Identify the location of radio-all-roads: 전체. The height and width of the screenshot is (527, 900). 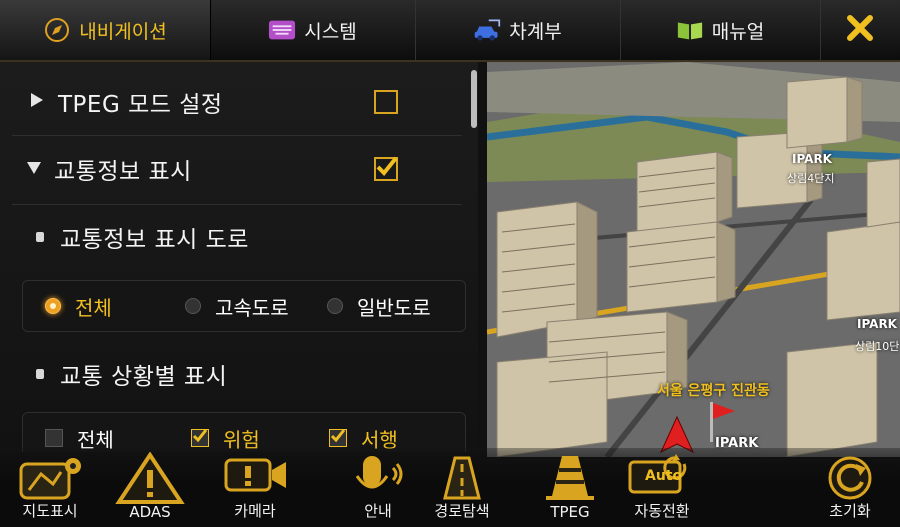
(78, 306).